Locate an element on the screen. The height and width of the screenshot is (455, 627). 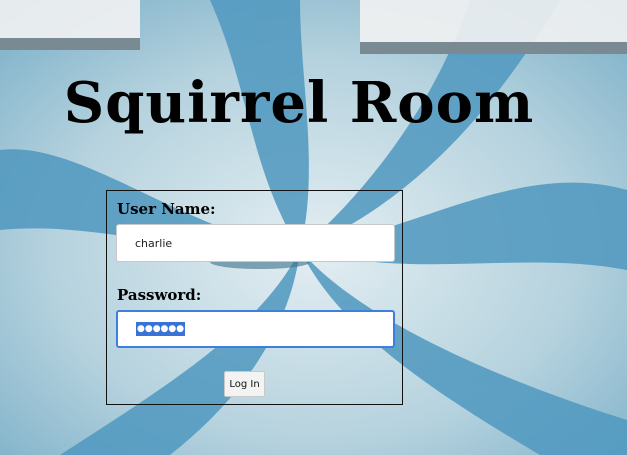
page-title: Squirrel Room is located at coordinates (299, 103).